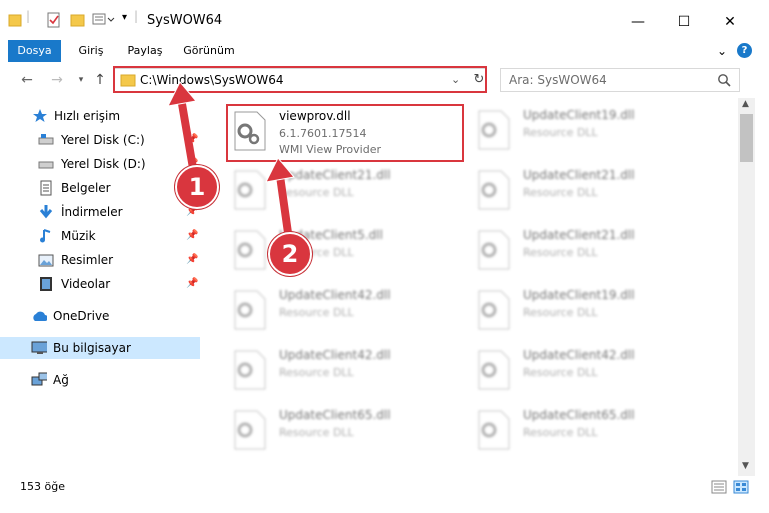  Describe the element at coordinates (100, 380) in the screenshot. I see `sidebar-item-network: Ağ` at that location.